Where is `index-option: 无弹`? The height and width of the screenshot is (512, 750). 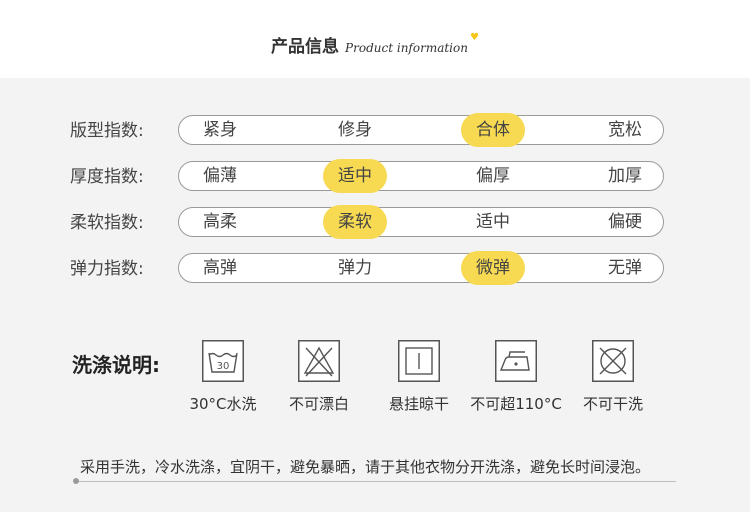
index-option: 无弹 is located at coordinates (625, 268).